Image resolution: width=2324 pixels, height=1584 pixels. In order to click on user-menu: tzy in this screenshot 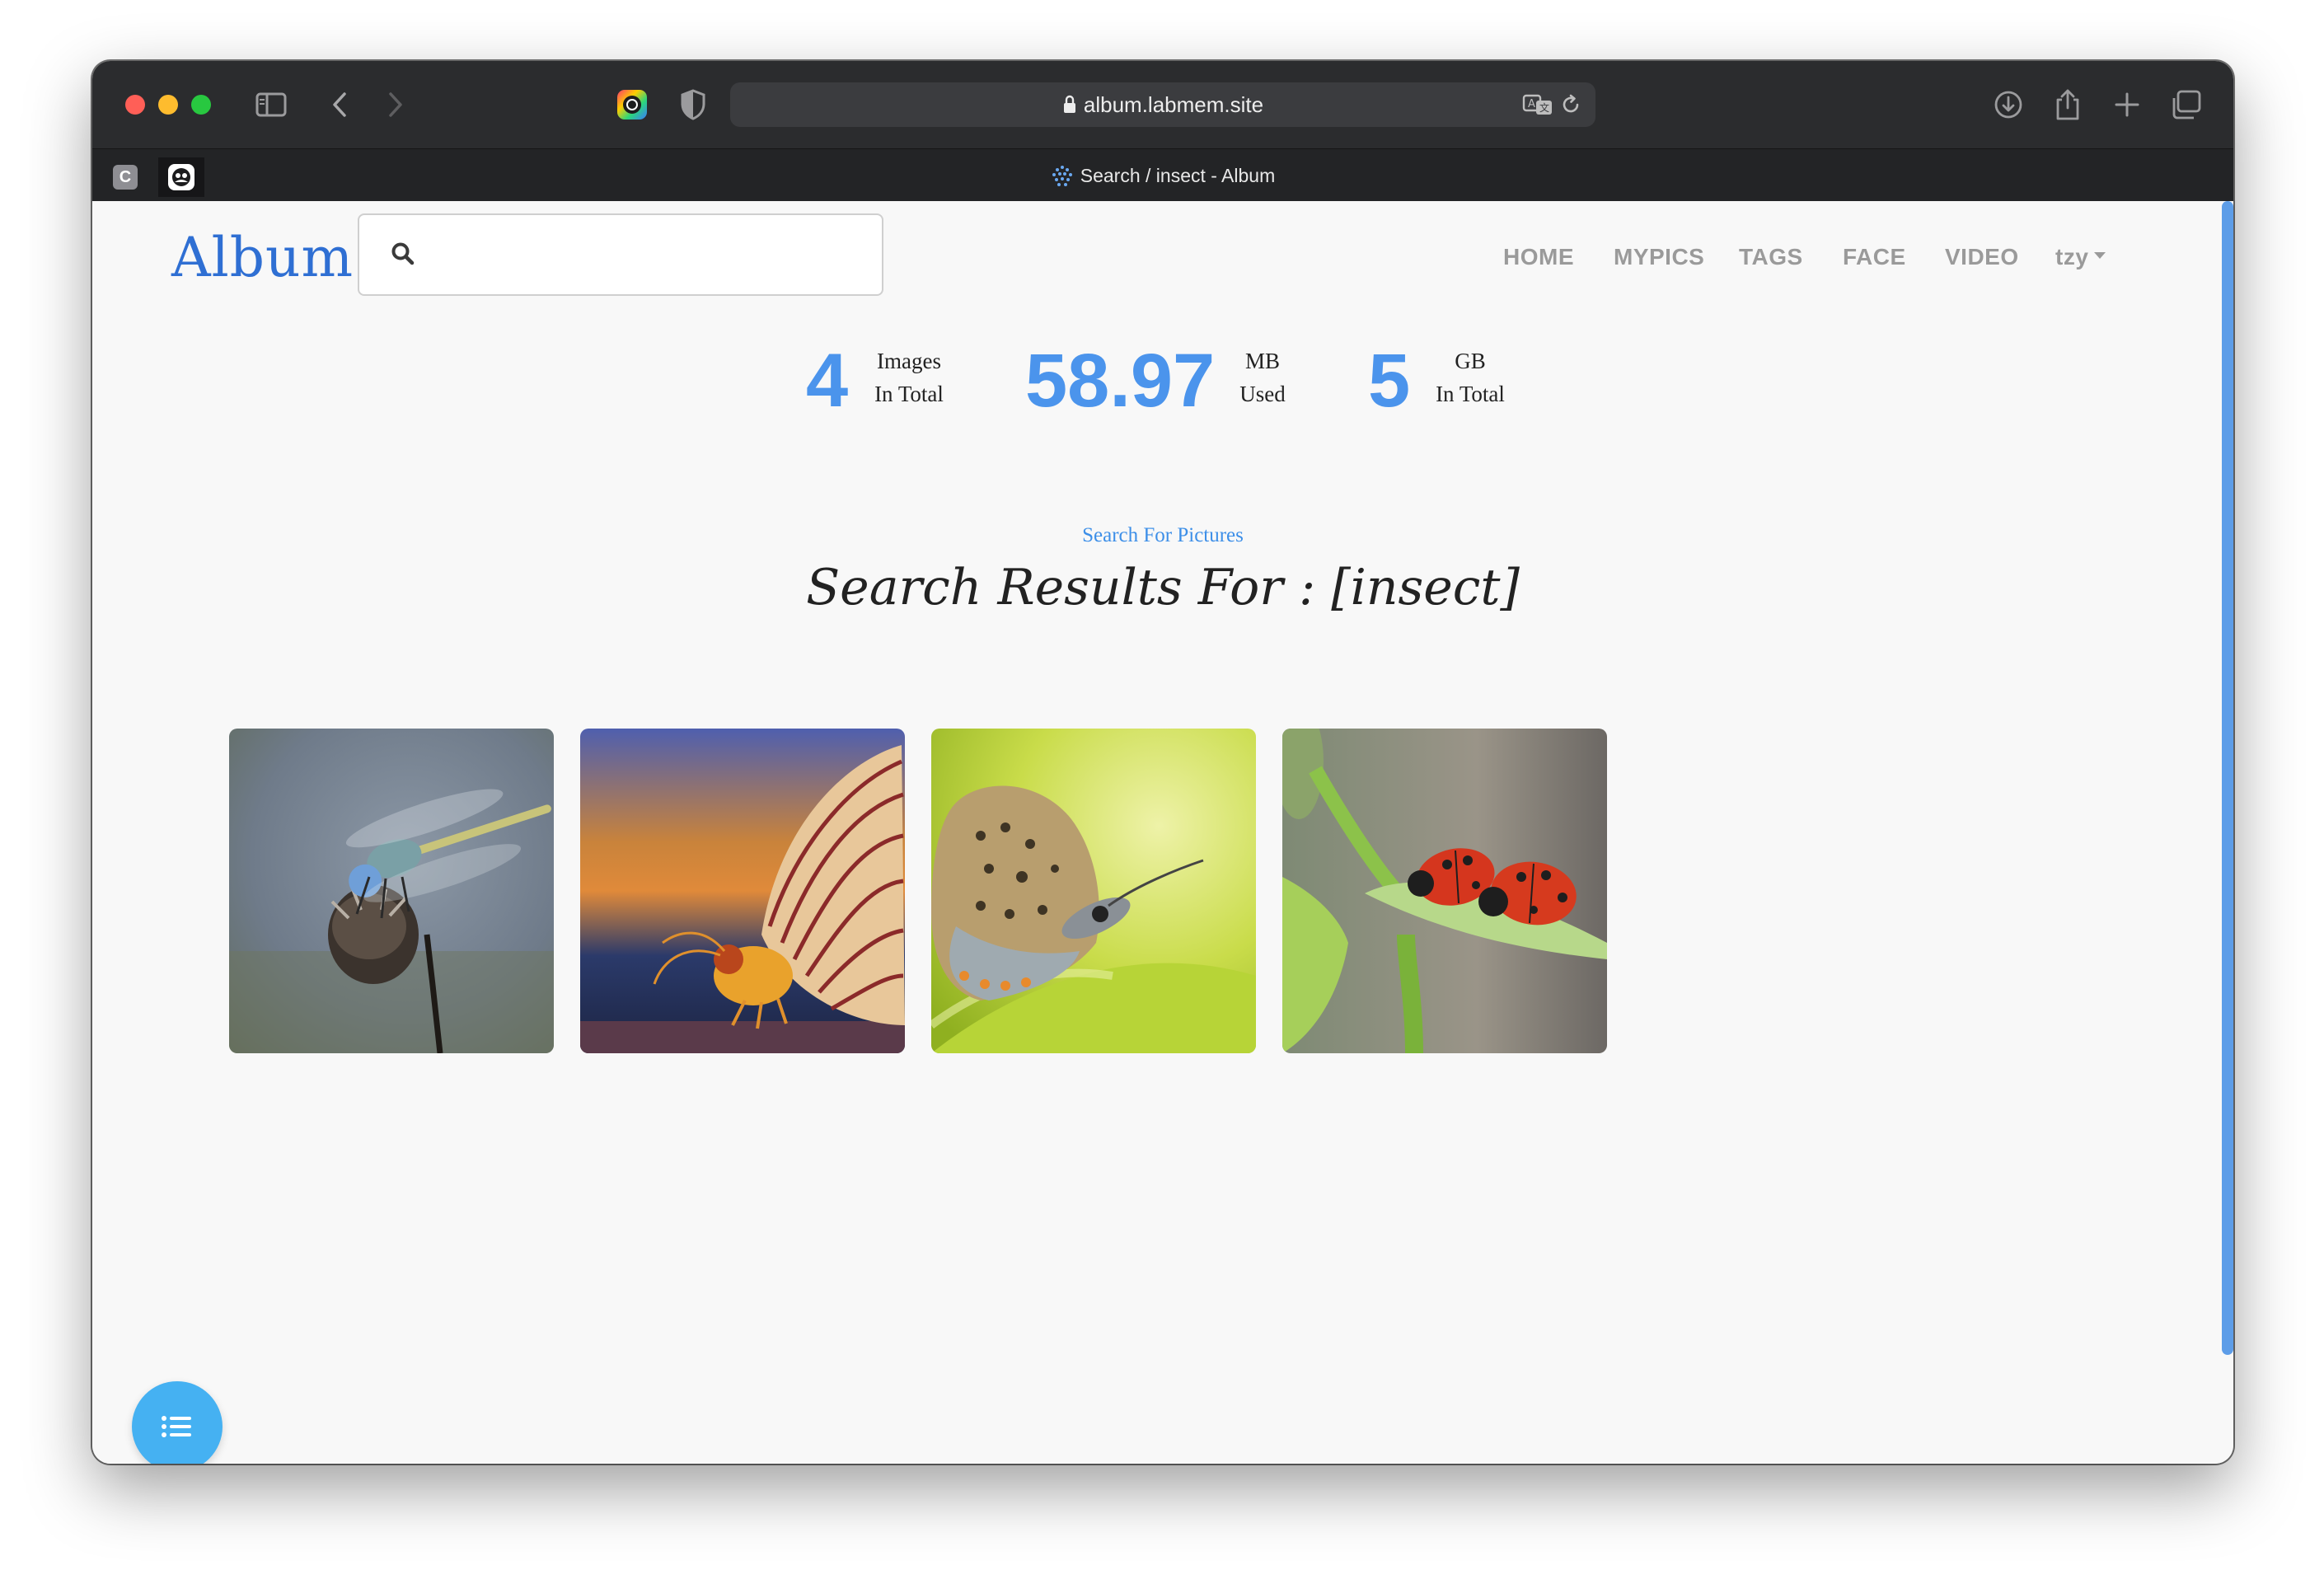, I will do `click(2080, 257)`.